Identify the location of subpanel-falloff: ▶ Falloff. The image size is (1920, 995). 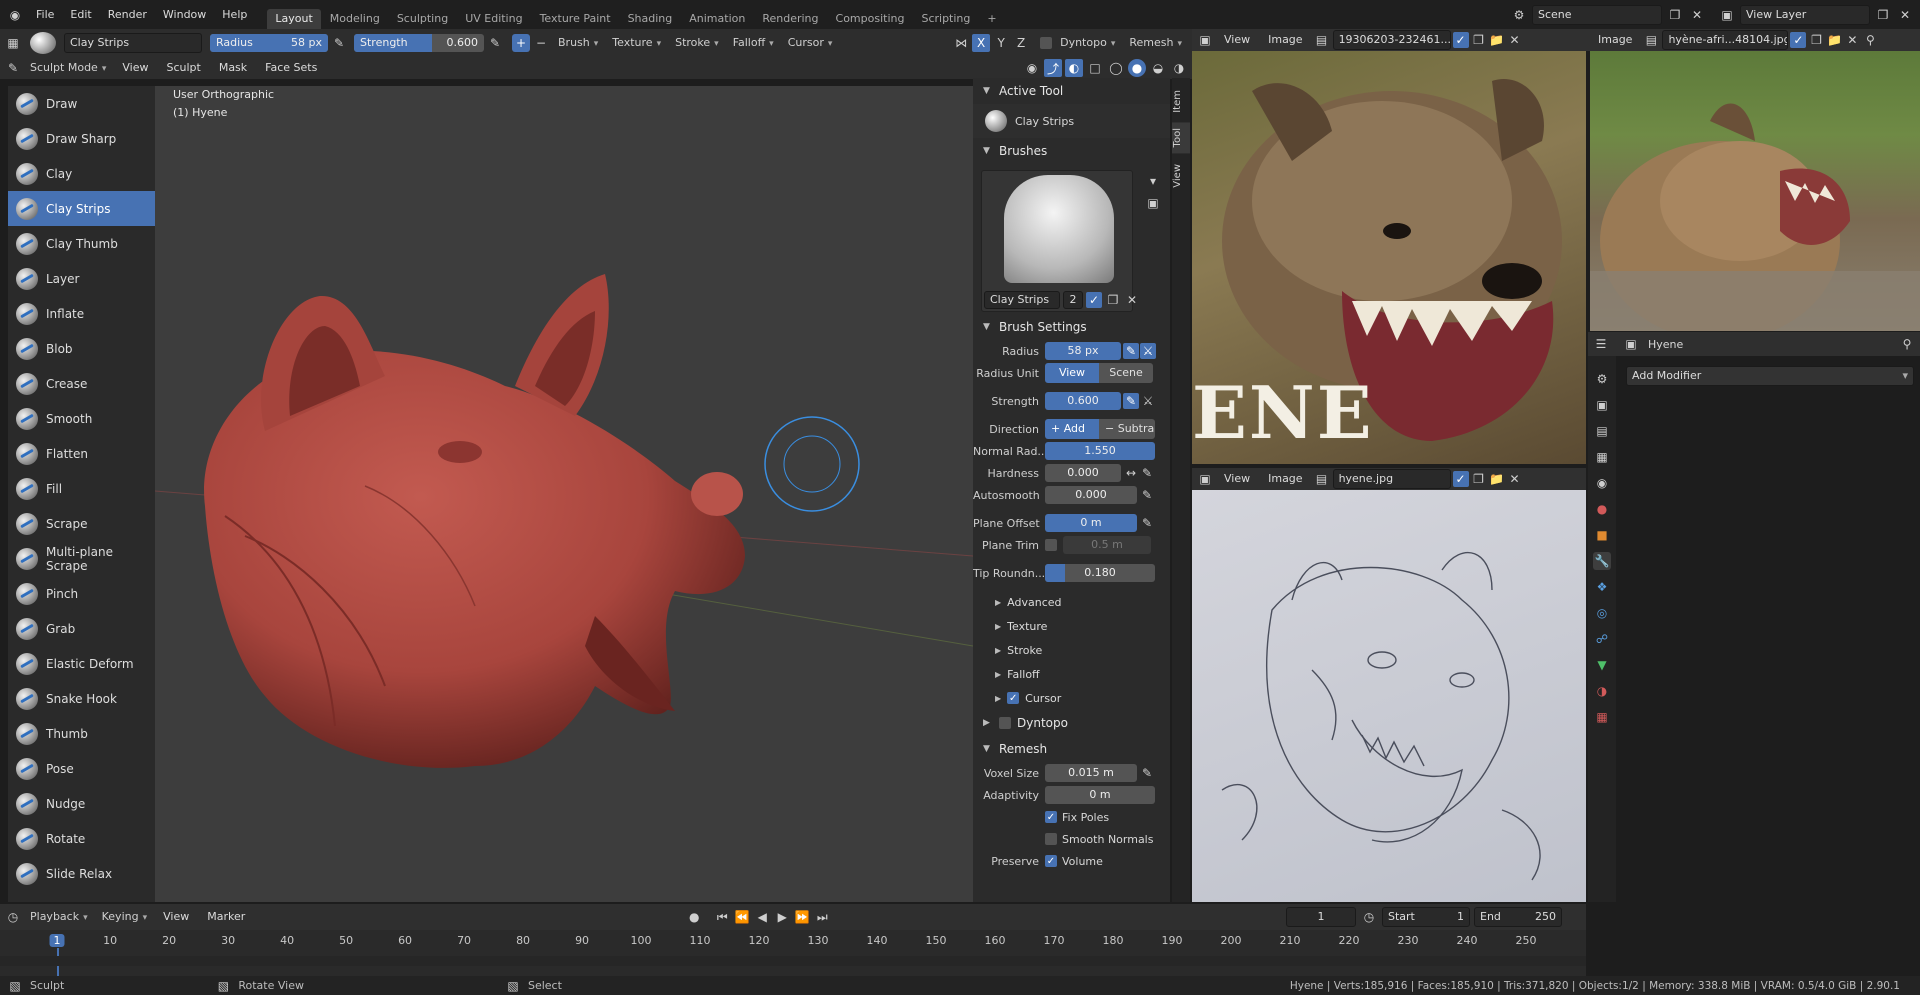
(1071, 674).